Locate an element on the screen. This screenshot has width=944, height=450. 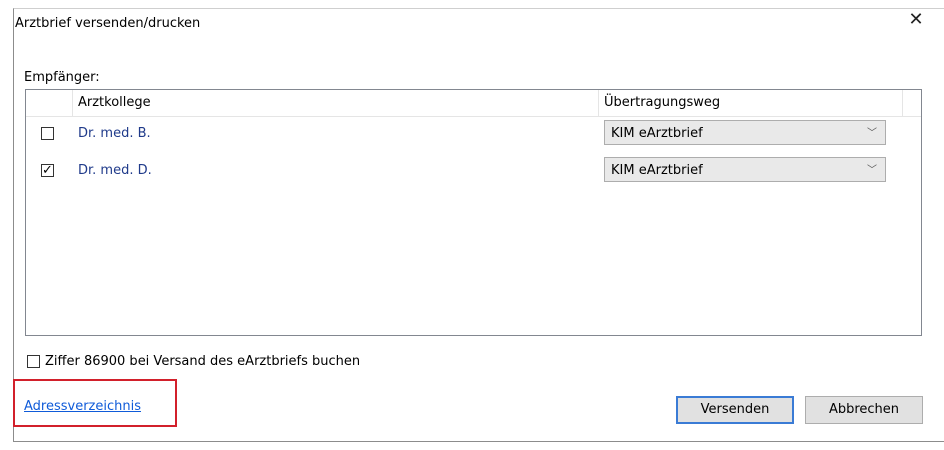
close-icon: ✕ is located at coordinates (916, 20).